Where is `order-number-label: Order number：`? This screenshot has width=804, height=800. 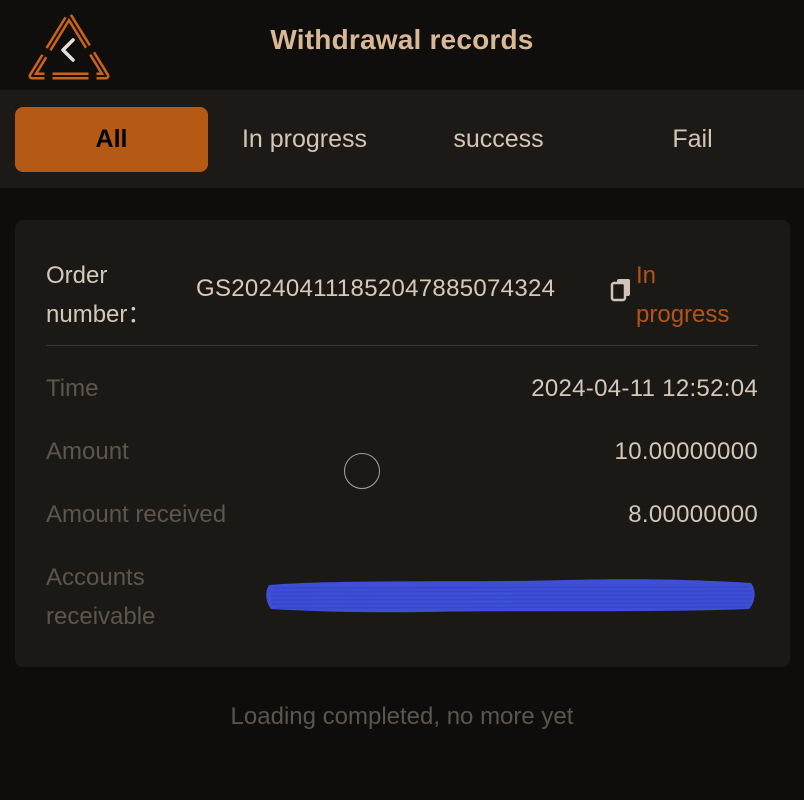 order-number-label: Order number： is located at coordinates (99, 295).